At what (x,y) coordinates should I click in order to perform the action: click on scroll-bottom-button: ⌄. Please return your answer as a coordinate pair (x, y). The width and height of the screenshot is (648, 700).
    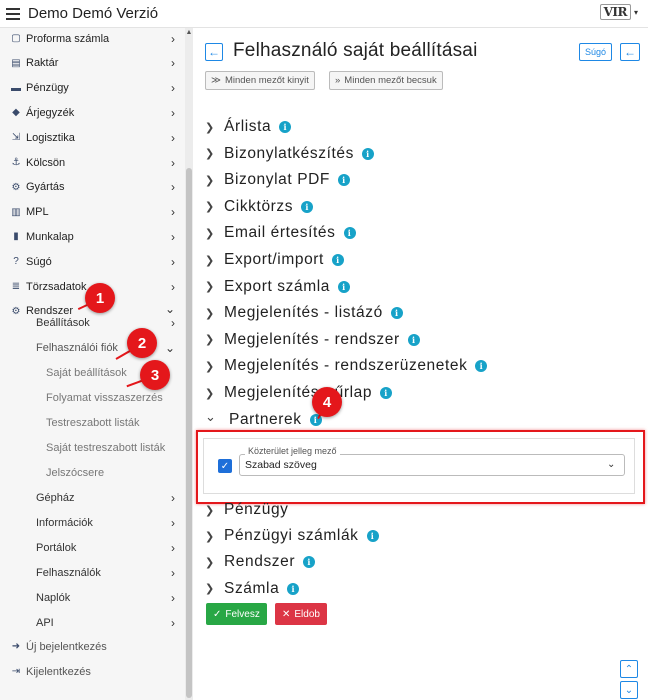
    Looking at the image, I should click on (629, 690).